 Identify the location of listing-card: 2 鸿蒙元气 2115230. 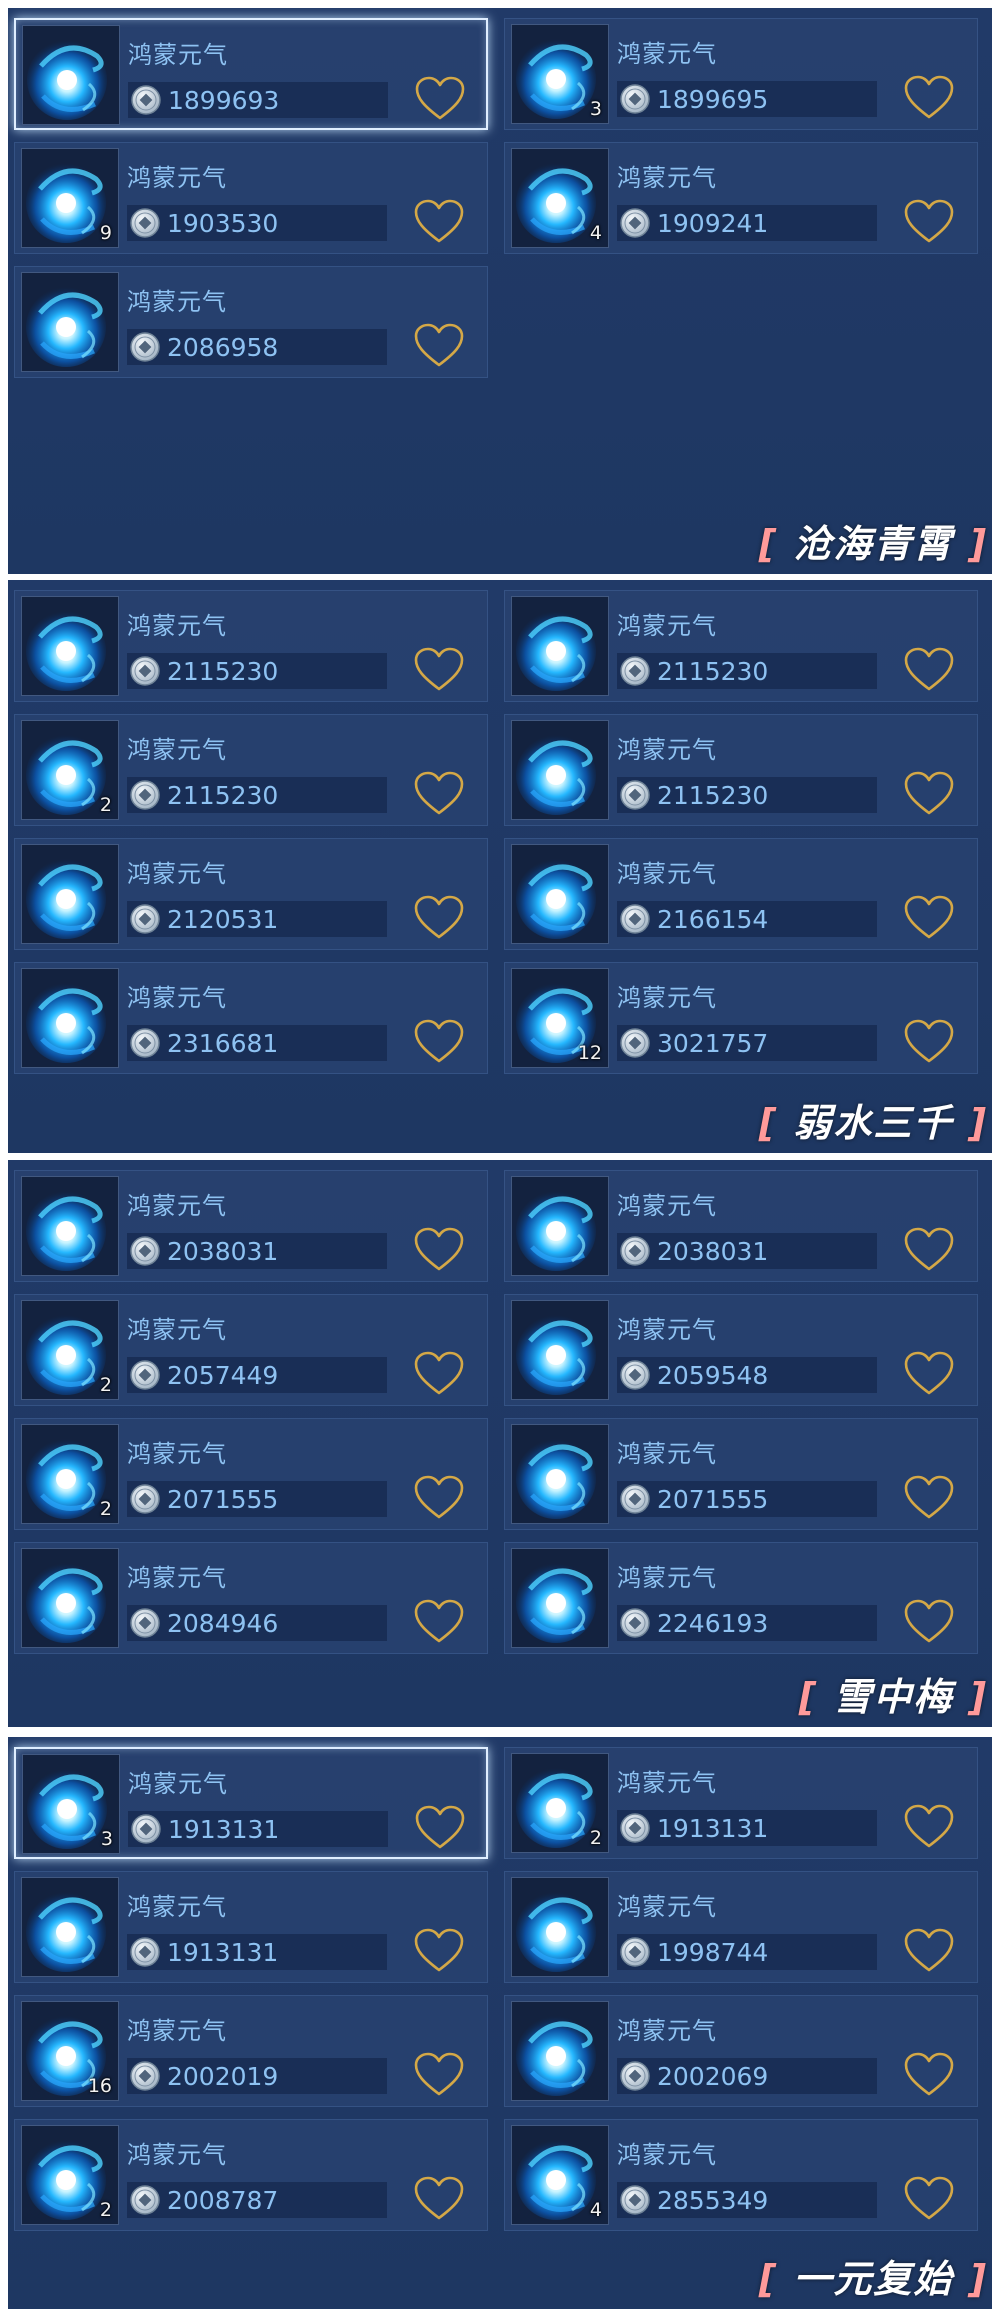
(251, 770).